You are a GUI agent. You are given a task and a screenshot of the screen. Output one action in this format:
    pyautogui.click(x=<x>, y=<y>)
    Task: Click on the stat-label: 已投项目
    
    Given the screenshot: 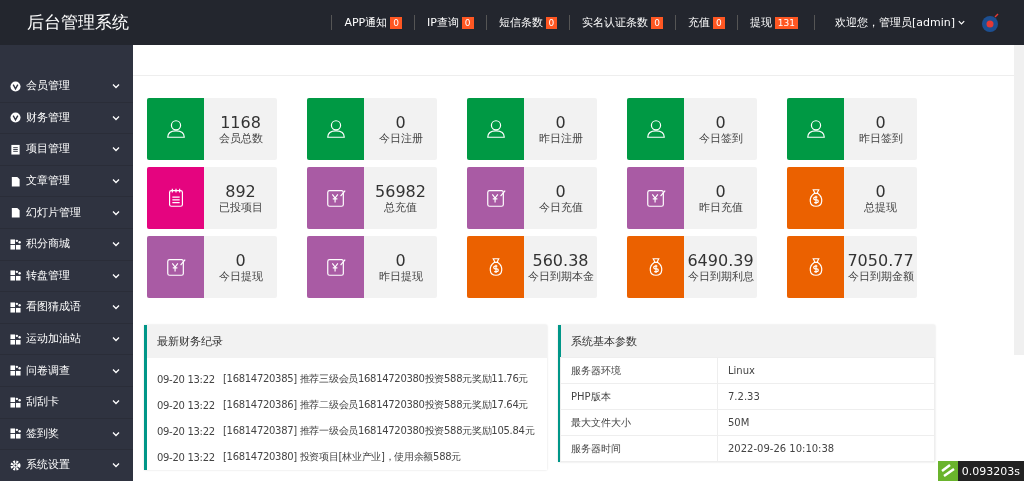 What is the action you would take?
    pyautogui.click(x=240, y=207)
    